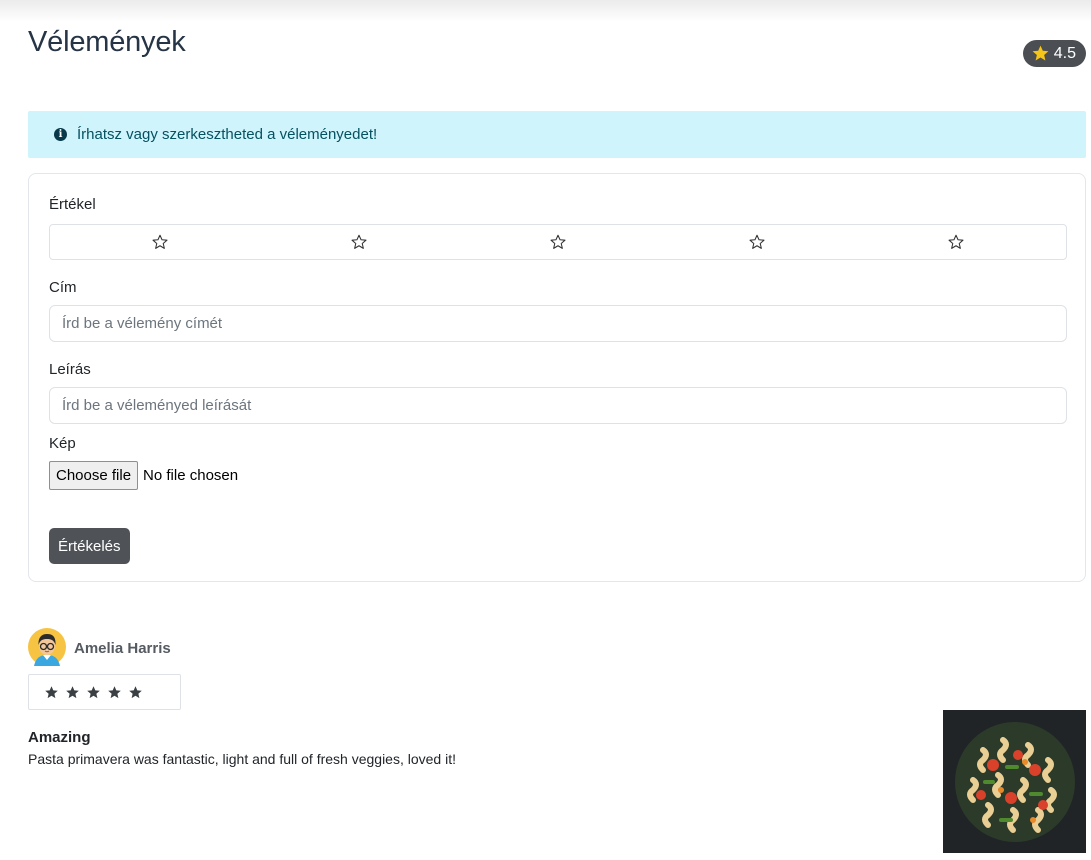 This screenshot has height=860, width=1091. What do you see at coordinates (104, 692) in the screenshot?
I see `review-rating` at bounding box center [104, 692].